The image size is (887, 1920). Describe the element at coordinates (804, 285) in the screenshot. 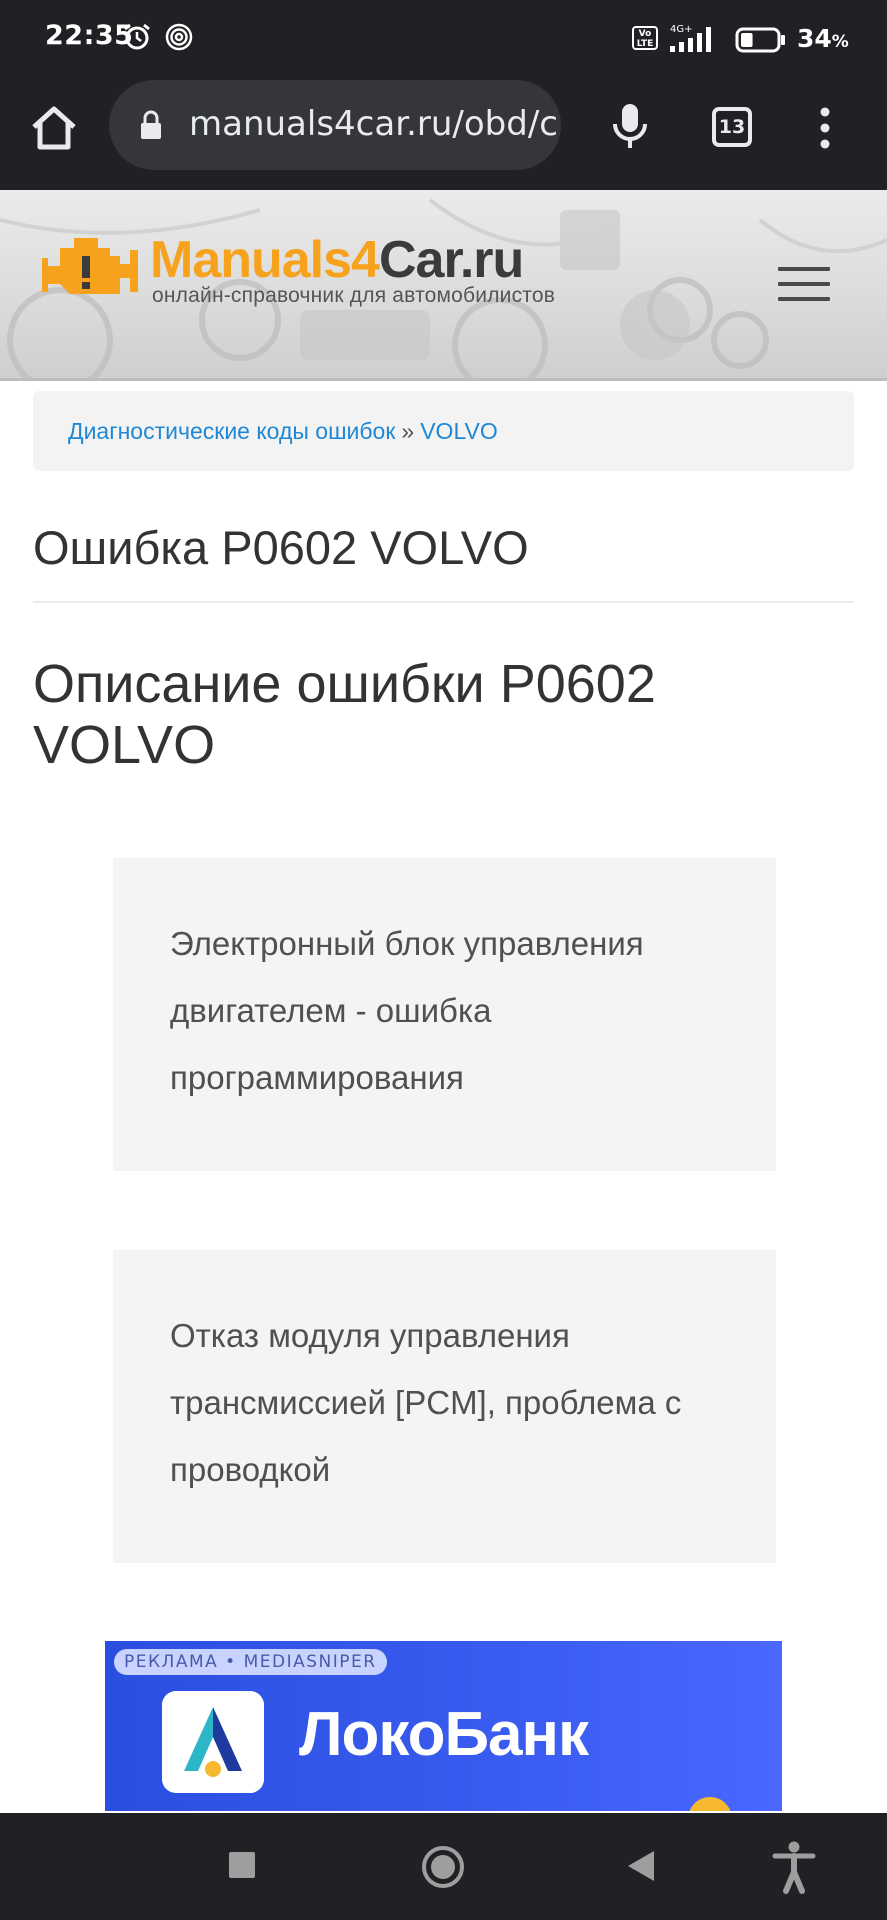

I see `hamburger-menu-icon` at that location.